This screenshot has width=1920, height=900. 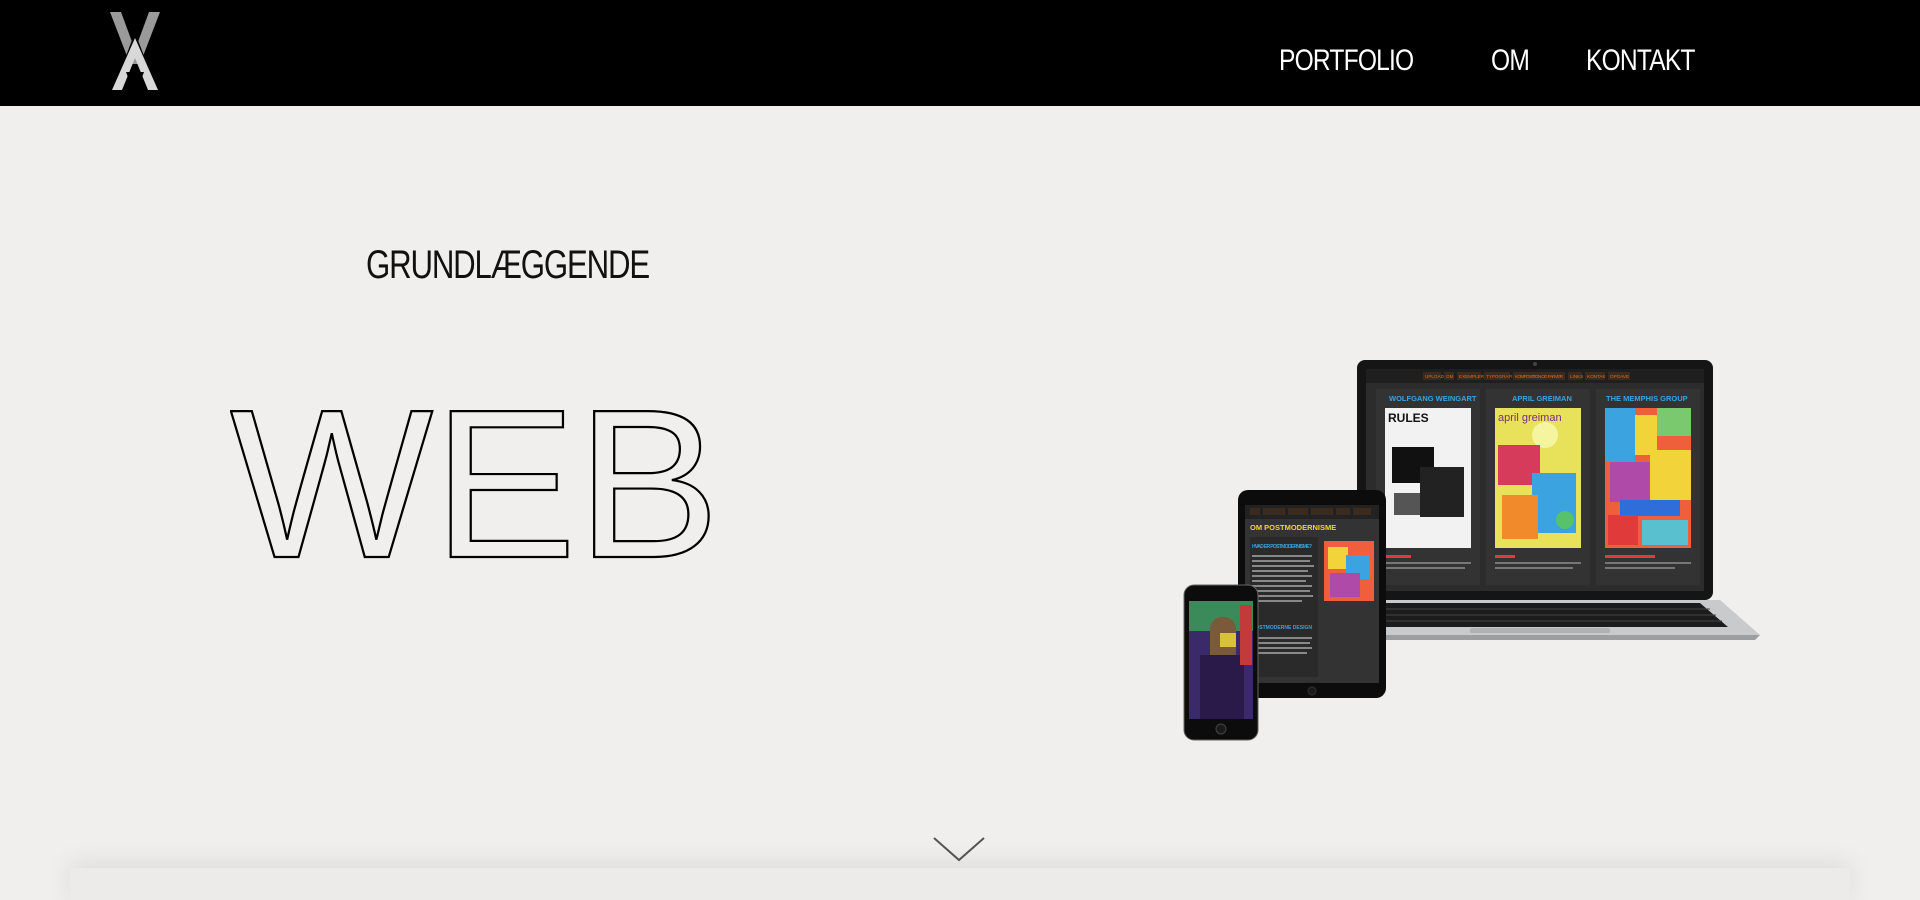 I want to click on hero-headline-text: WEB, so click(x=475, y=485).